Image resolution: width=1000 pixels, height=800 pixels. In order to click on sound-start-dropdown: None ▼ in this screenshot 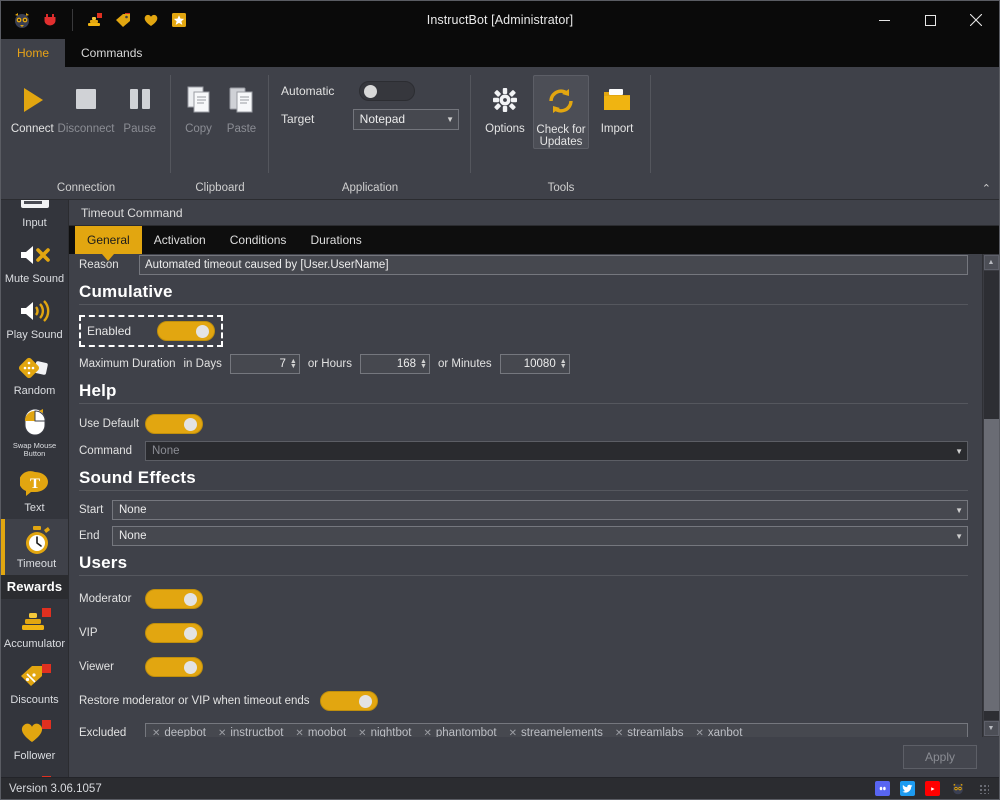, I will do `click(540, 510)`.